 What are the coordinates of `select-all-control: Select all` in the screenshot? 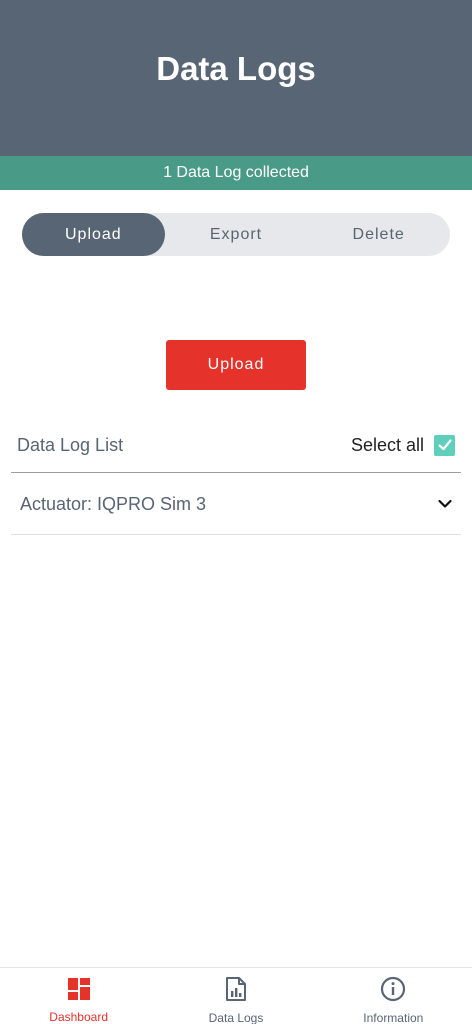 It's located at (402, 445).